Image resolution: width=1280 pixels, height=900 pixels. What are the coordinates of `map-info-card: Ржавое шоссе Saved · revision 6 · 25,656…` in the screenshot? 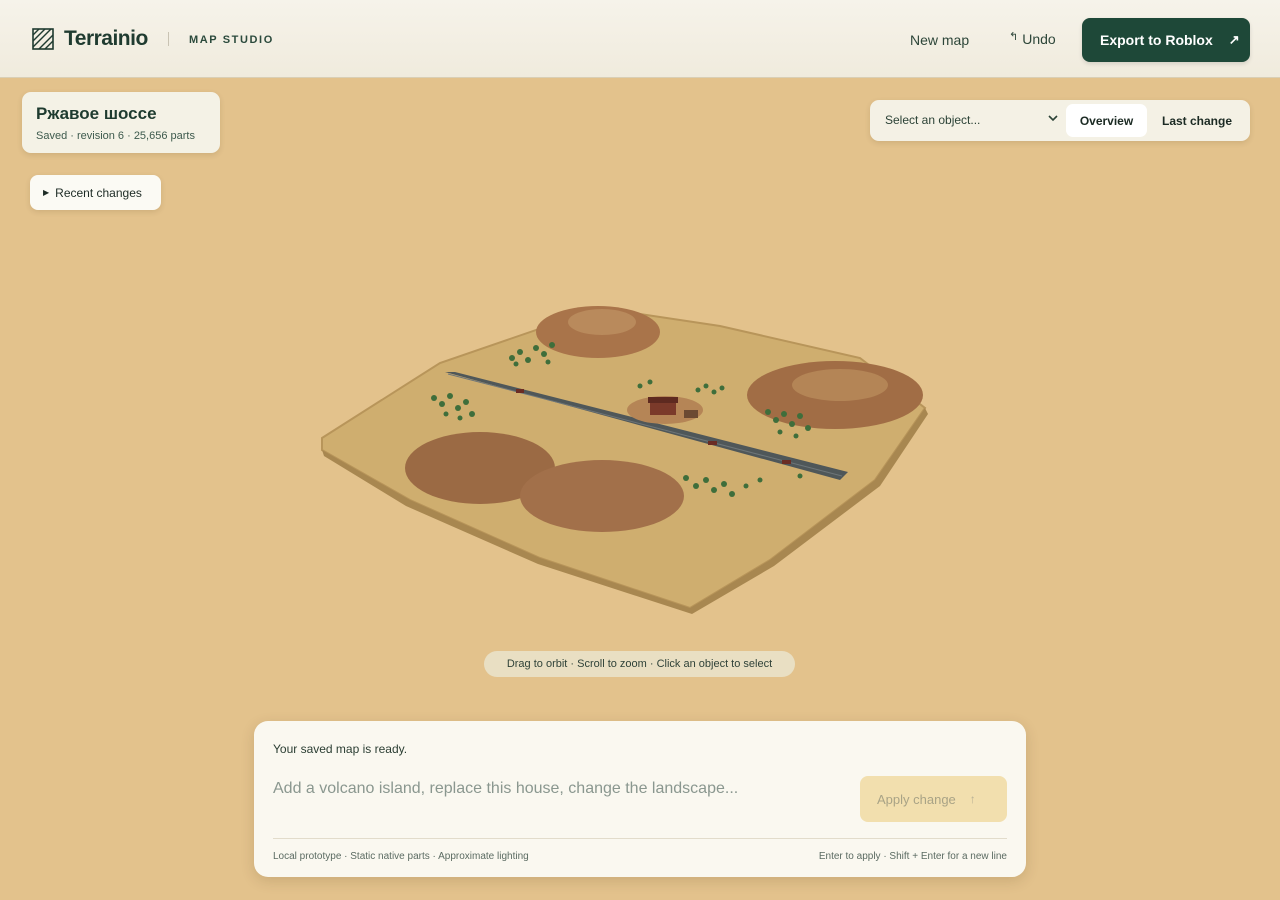 It's located at (121, 122).